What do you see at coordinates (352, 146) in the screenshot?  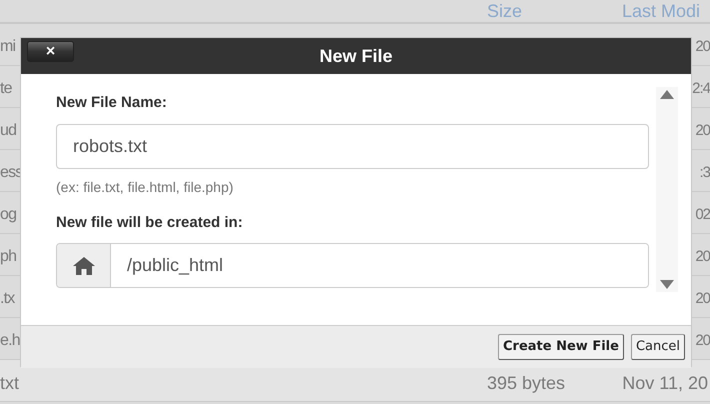 I see `input-field: robots.txt` at bounding box center [352, 146].